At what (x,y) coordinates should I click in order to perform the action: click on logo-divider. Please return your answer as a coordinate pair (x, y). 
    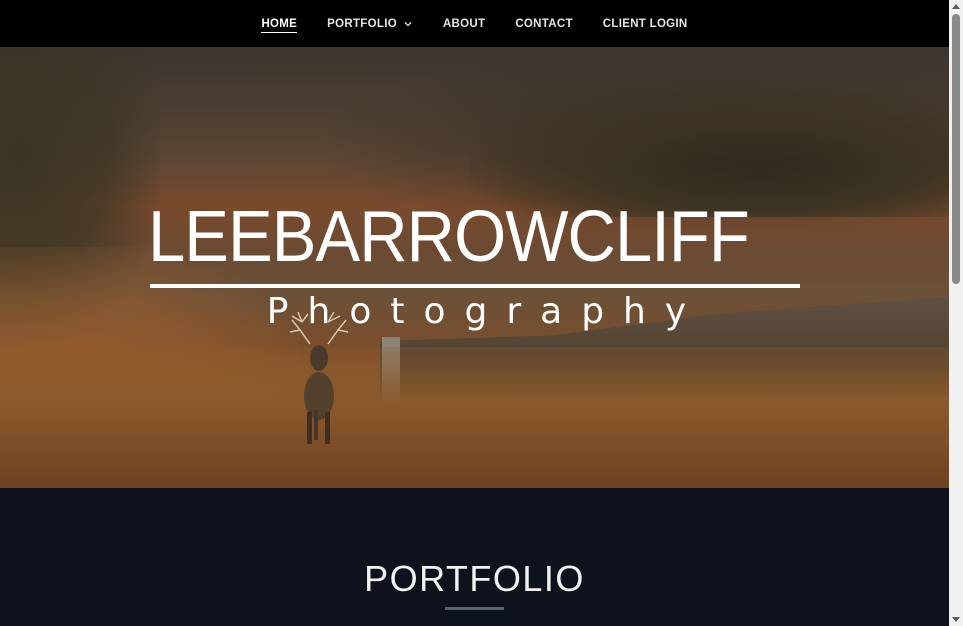
    Looking at the image, I should click on (475, 286).